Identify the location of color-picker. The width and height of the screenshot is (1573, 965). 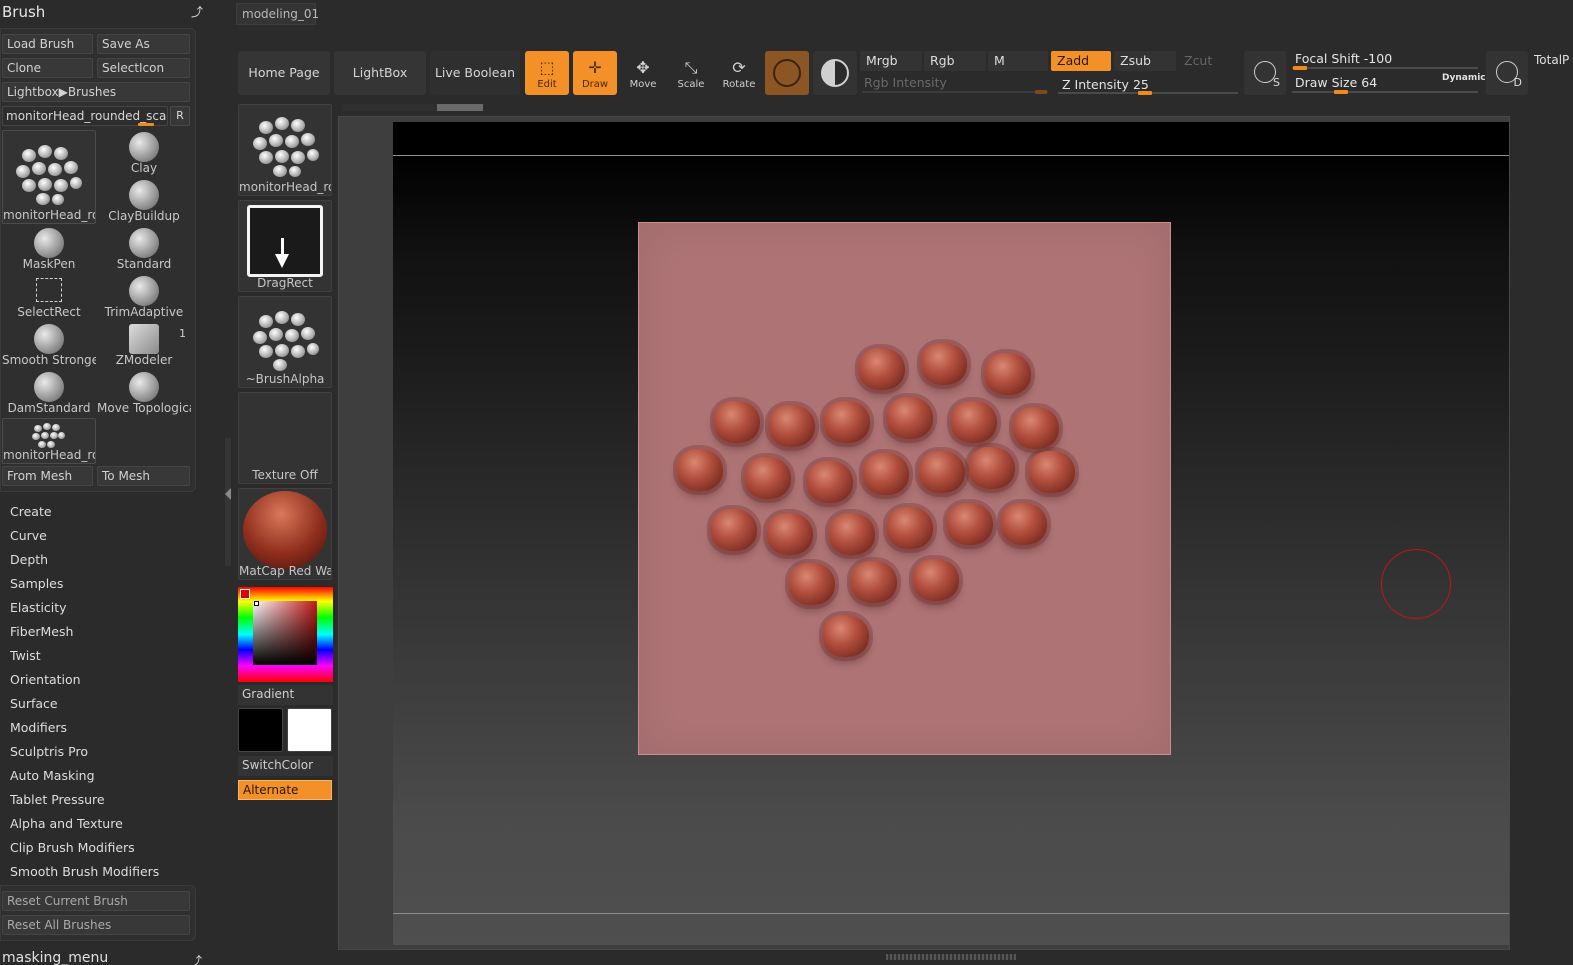
(285, 634).